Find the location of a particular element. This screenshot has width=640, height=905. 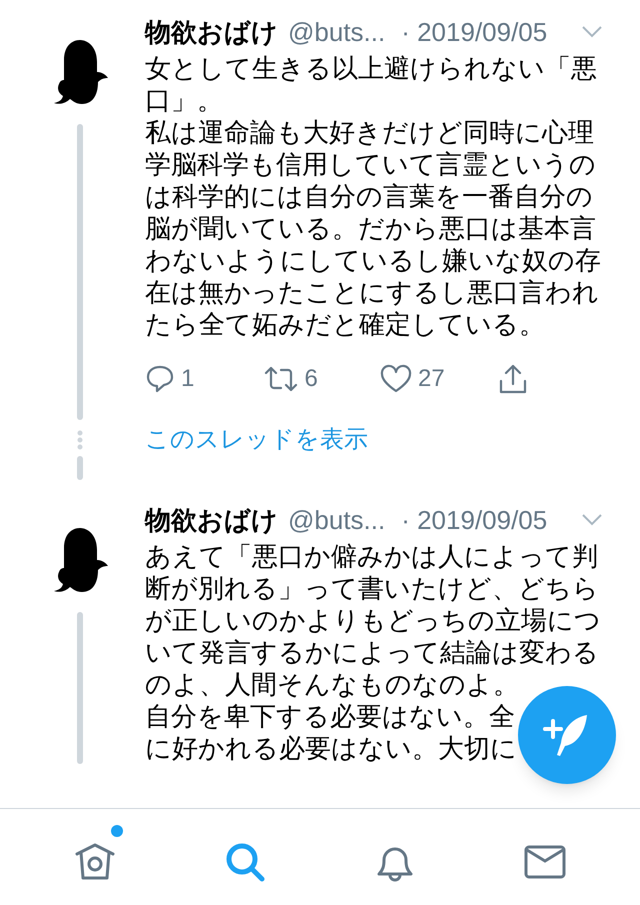

tweet-text-line: あえて「悪口か僻みかは人によって判 is located at coordinates (371, 556).